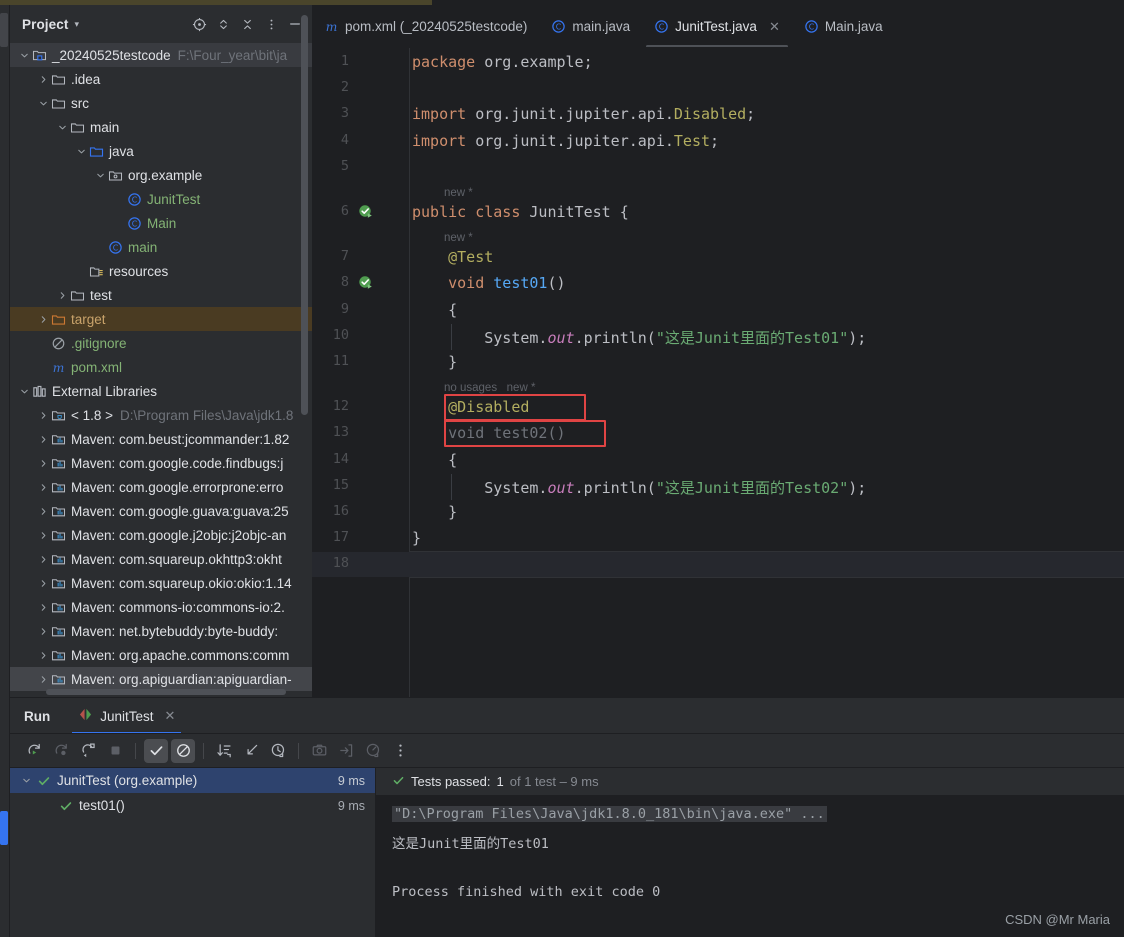 Image resolution: width=1124 pixels, height=937 pixels. I want to click on tree-node: target, so click(161, 319).